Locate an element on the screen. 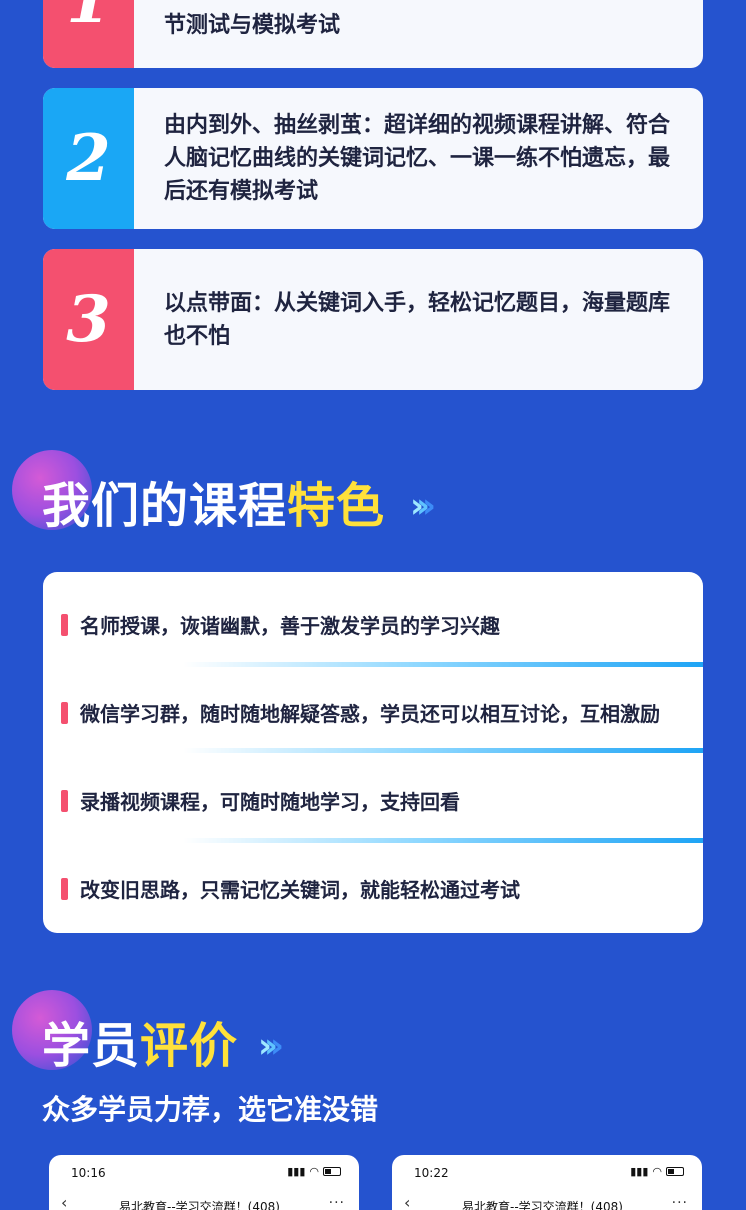 The image size is (746, 1210). step-number-2: 2 is located at coordinates (88, 158).